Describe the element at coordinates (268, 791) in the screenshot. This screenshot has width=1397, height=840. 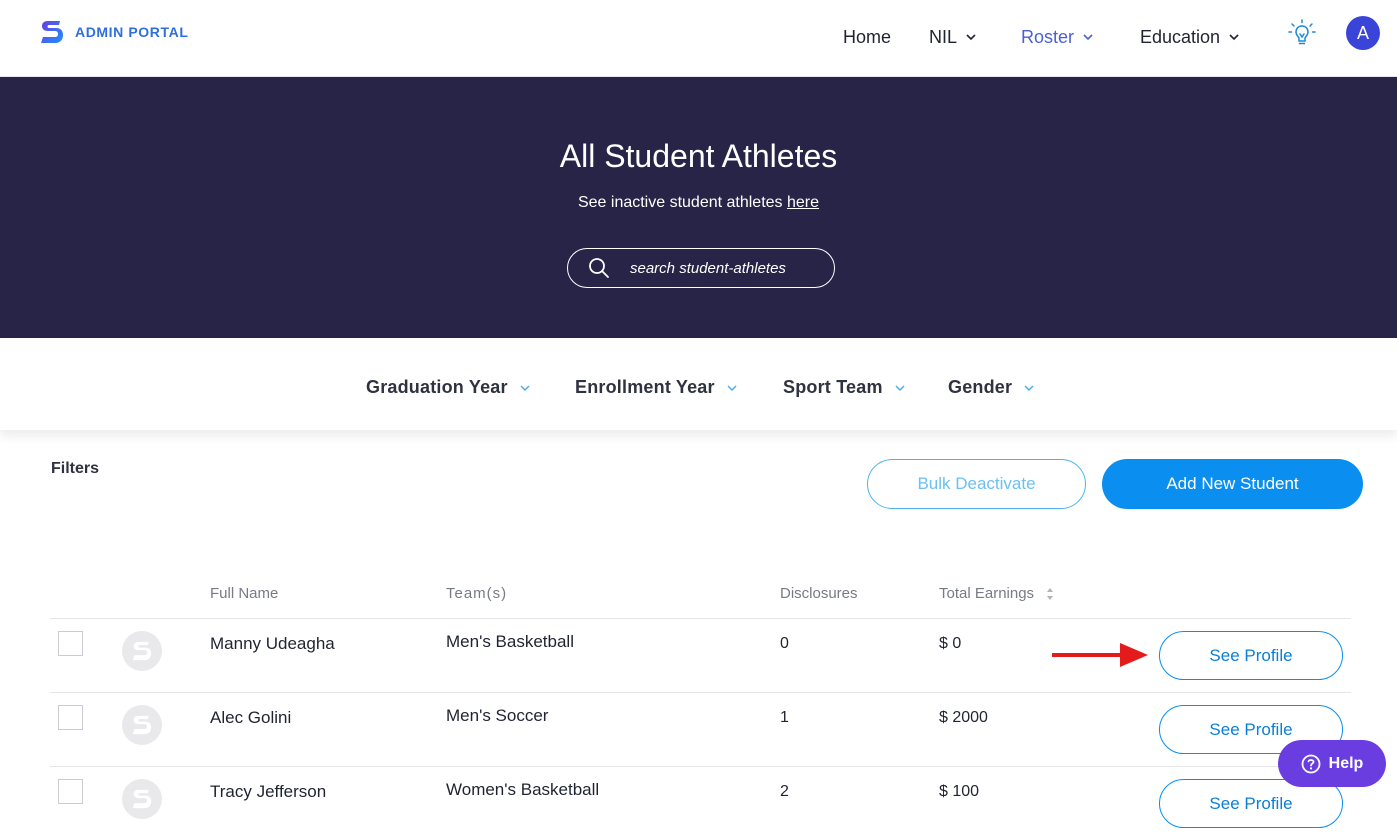
I see `athlete-name: Tracy Jefferson` at that location.